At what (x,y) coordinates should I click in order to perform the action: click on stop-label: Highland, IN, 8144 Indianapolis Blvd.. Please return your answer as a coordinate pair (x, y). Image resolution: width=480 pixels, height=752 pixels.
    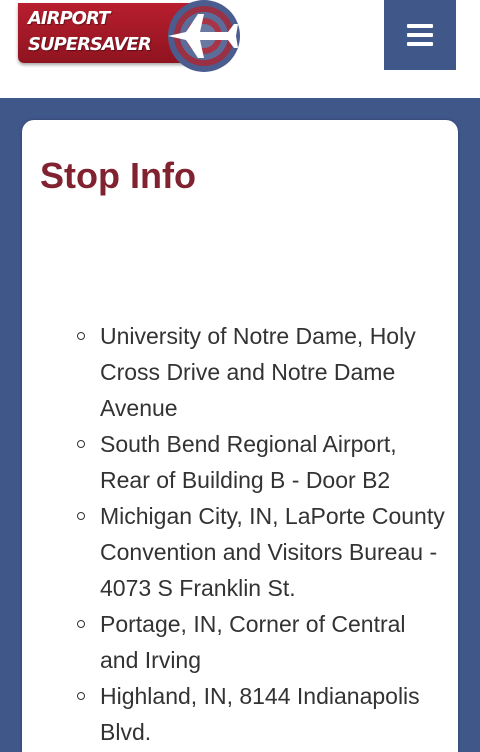
    Looking at the image, I should click on (260, 714).